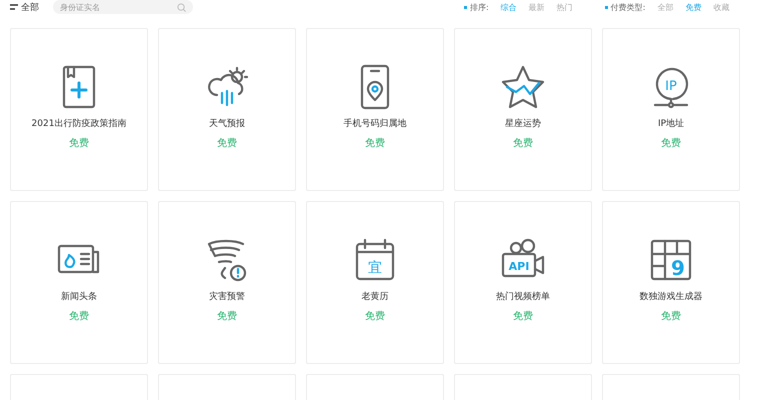  What do you see at coordinates (79, 124) in the screenshot?
I see `card-title: 2021出行防疫政策指南` at bounding box center [79, 124].